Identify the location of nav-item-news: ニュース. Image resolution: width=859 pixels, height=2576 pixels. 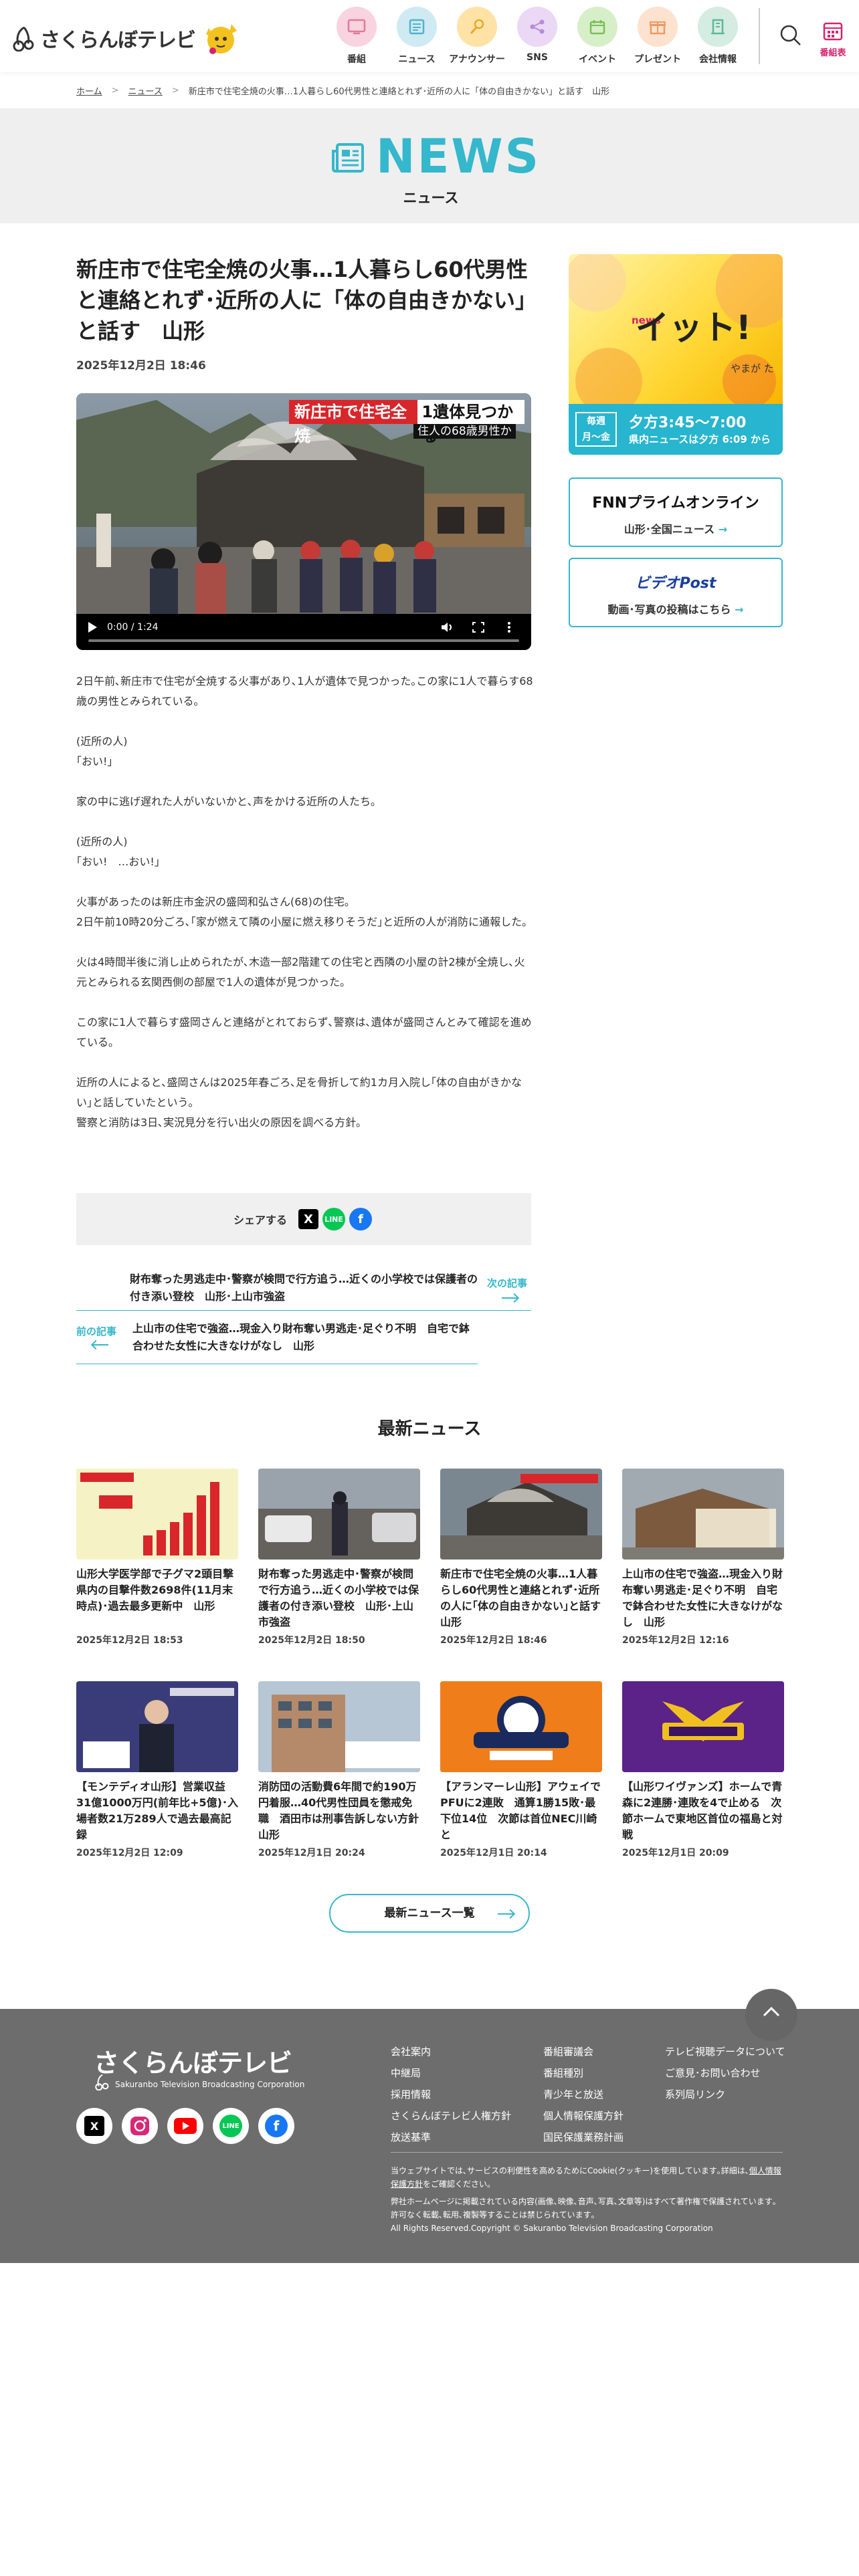
(417, 37).